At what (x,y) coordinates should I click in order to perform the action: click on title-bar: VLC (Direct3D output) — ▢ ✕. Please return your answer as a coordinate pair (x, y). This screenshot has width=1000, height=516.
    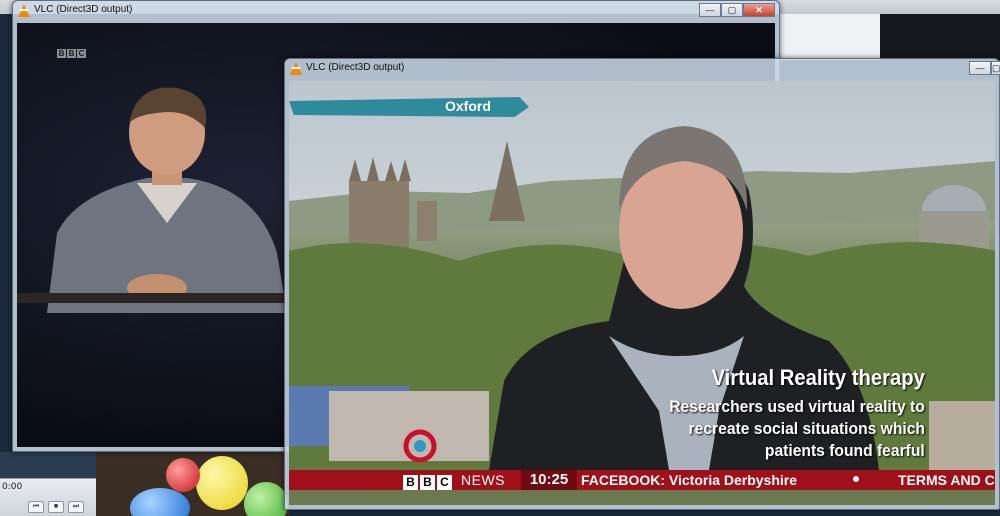
    Looking at the image, I should click on (396, 11).